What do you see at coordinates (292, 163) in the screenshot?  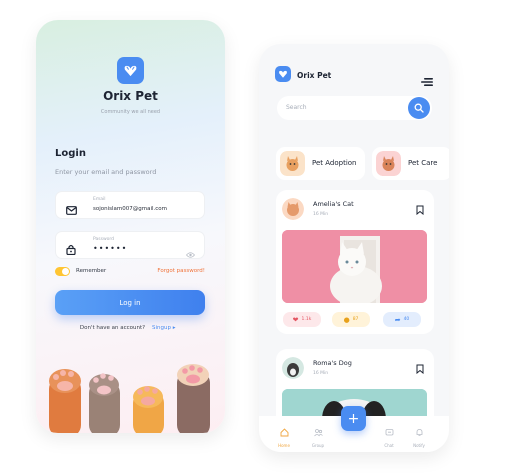 I see `pet-adoption-image` at bounding box center [292, 163].